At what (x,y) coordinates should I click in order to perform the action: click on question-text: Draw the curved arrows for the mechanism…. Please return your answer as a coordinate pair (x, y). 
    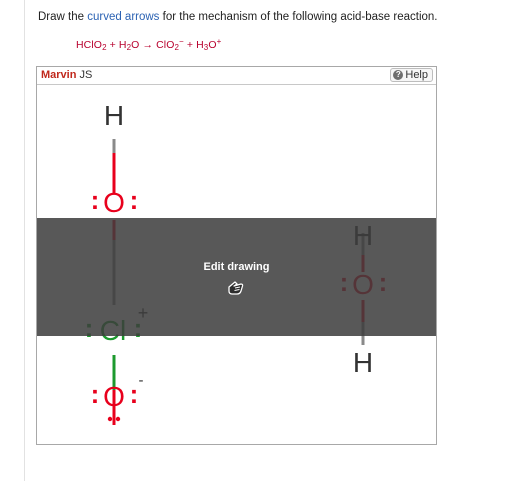
    Looking at the image, I should click on (238, 17).